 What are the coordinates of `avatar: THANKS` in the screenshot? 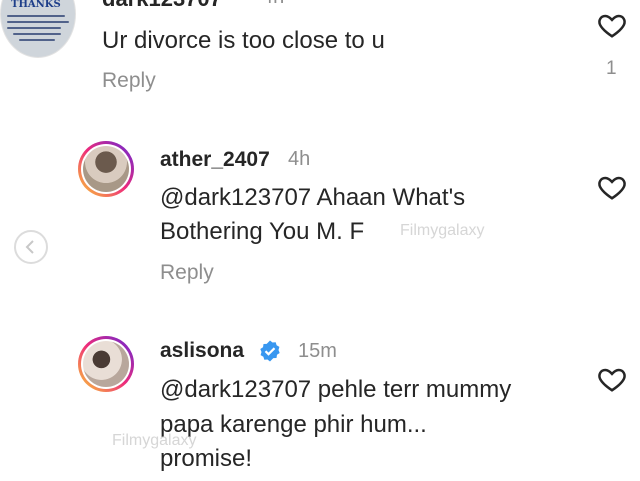 It's located at (38, 29).